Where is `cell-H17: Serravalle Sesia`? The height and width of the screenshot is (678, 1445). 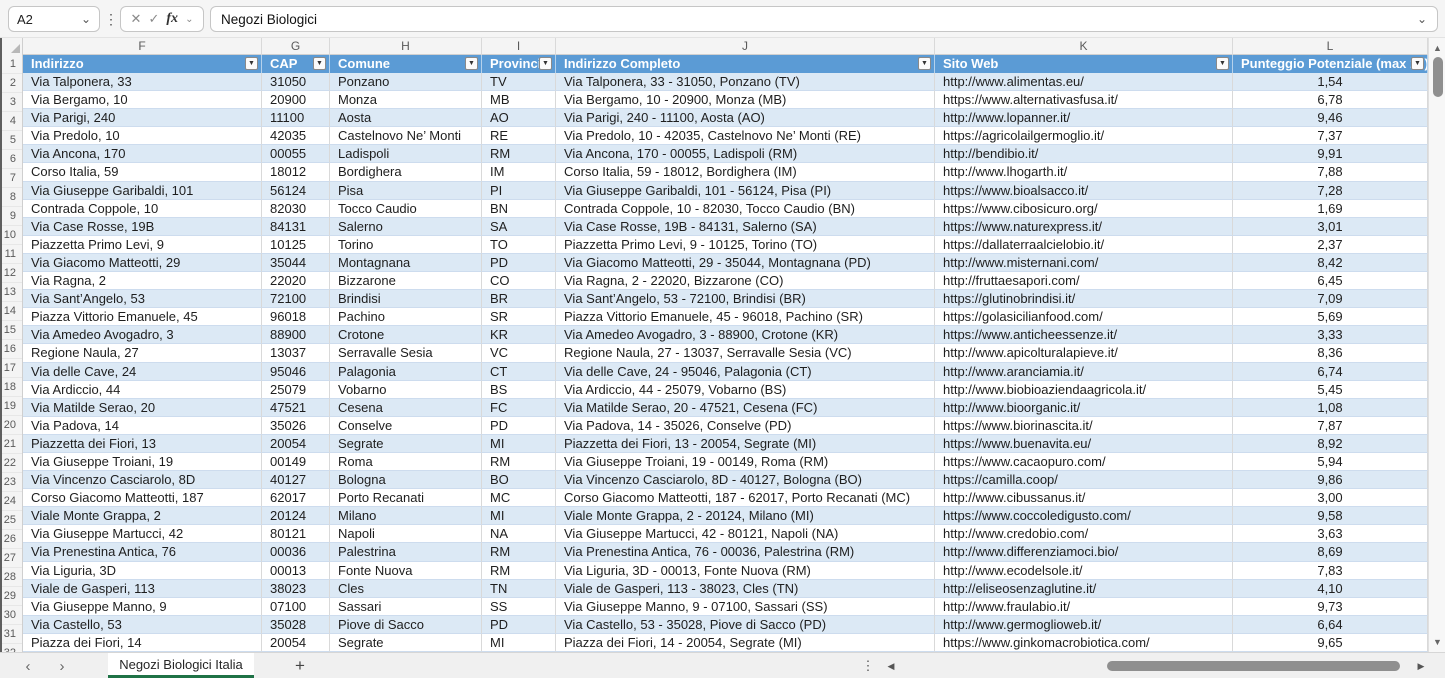 cell-H17: Serravalle Sesia is located at coordinates (406, 353).